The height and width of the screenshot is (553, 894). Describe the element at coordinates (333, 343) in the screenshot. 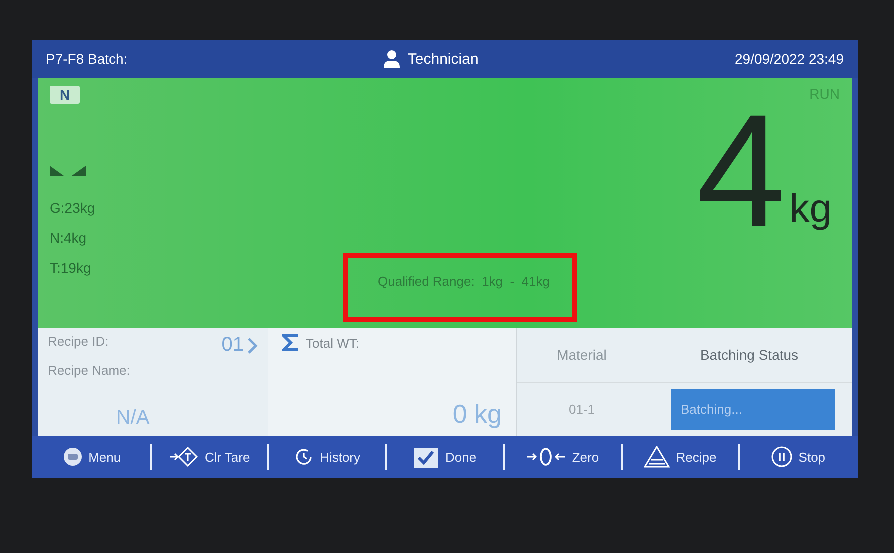

I see `total-weight-label: Total WT:` at that location.